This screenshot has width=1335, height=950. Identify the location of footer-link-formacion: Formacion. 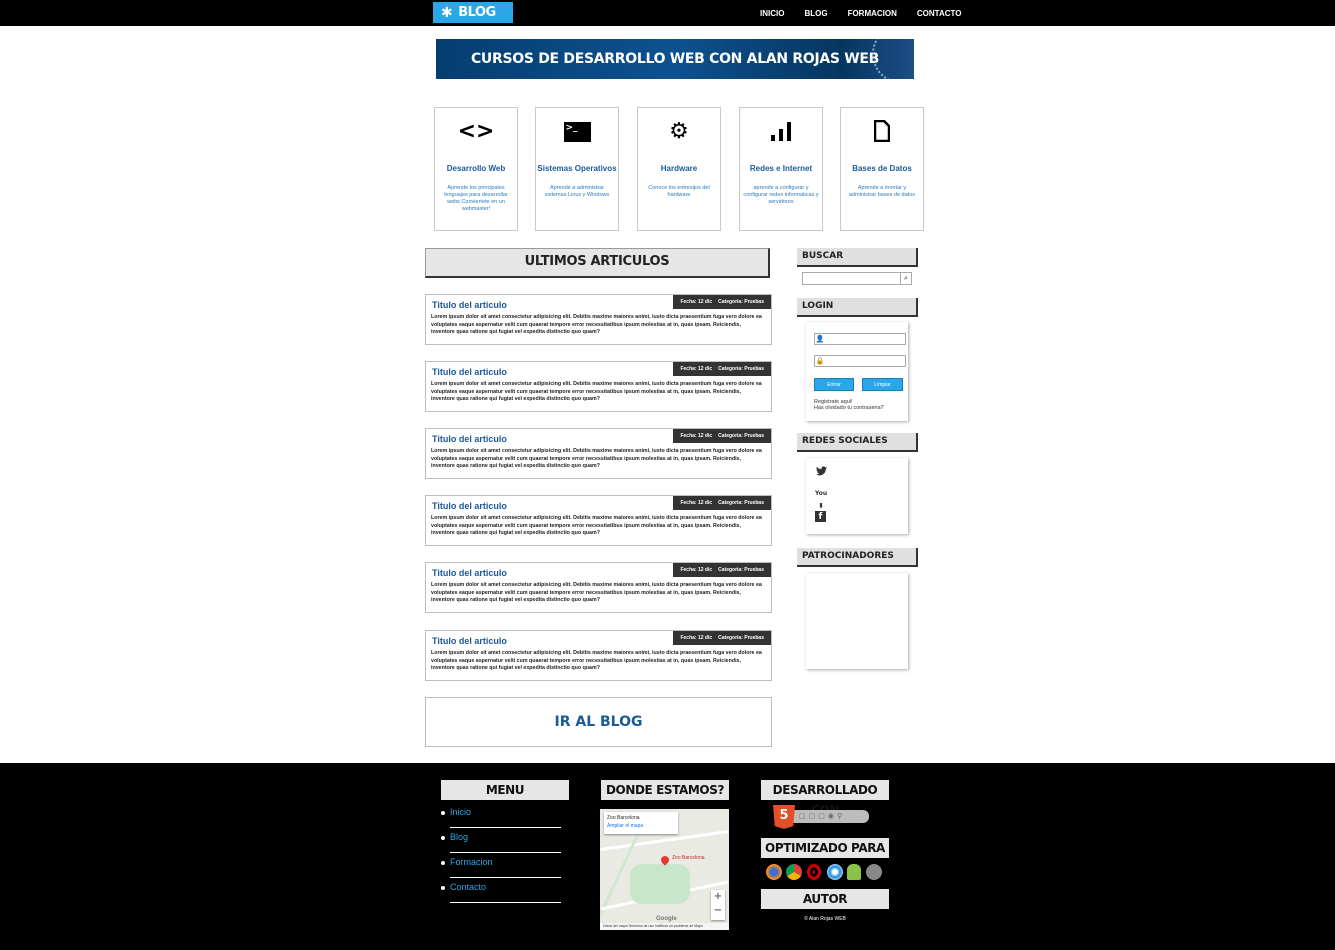
(471, 862).